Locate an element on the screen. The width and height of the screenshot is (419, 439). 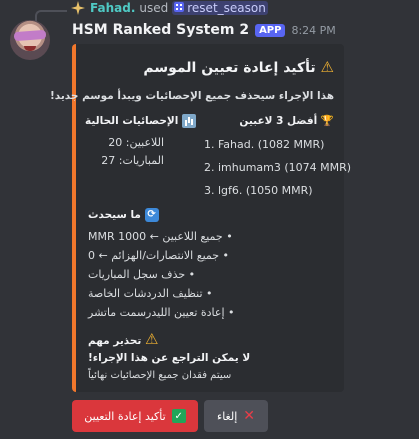
cancel-button: ✕ إلغاء is located at coordinates (236, 416).